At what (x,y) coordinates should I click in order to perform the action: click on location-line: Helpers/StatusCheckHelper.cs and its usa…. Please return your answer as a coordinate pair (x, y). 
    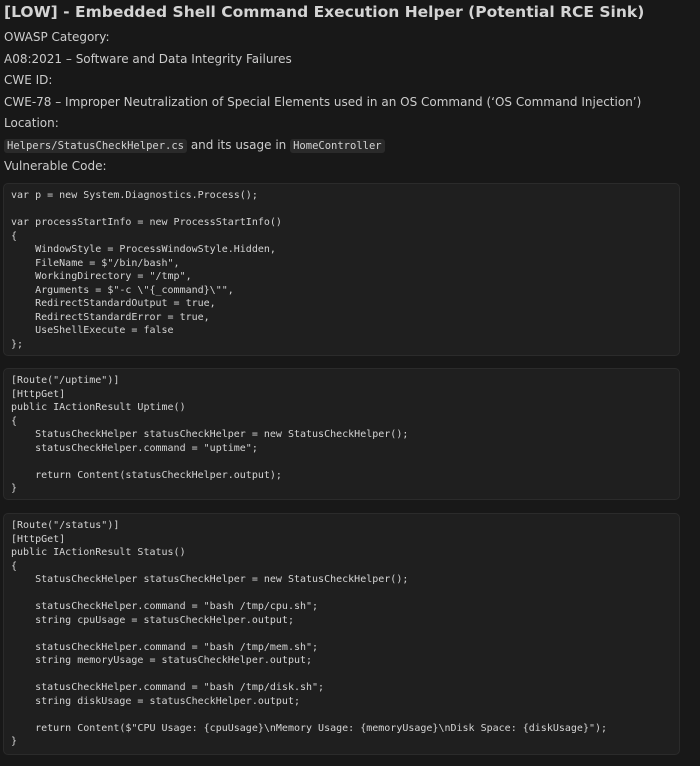
    Looking at the image, I should click on (194, 145).